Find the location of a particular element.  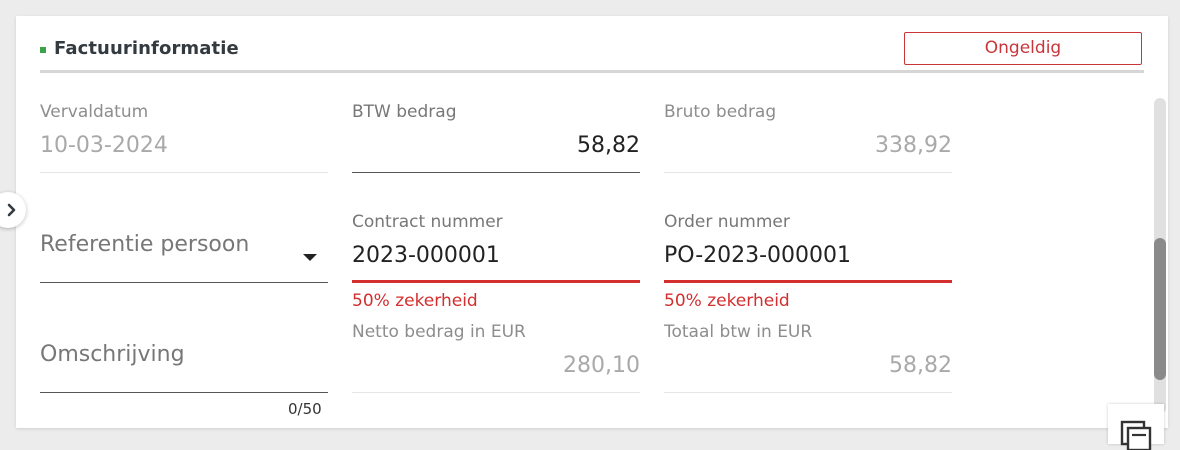

gross-amount-underline is located at coordinates (808, 172).